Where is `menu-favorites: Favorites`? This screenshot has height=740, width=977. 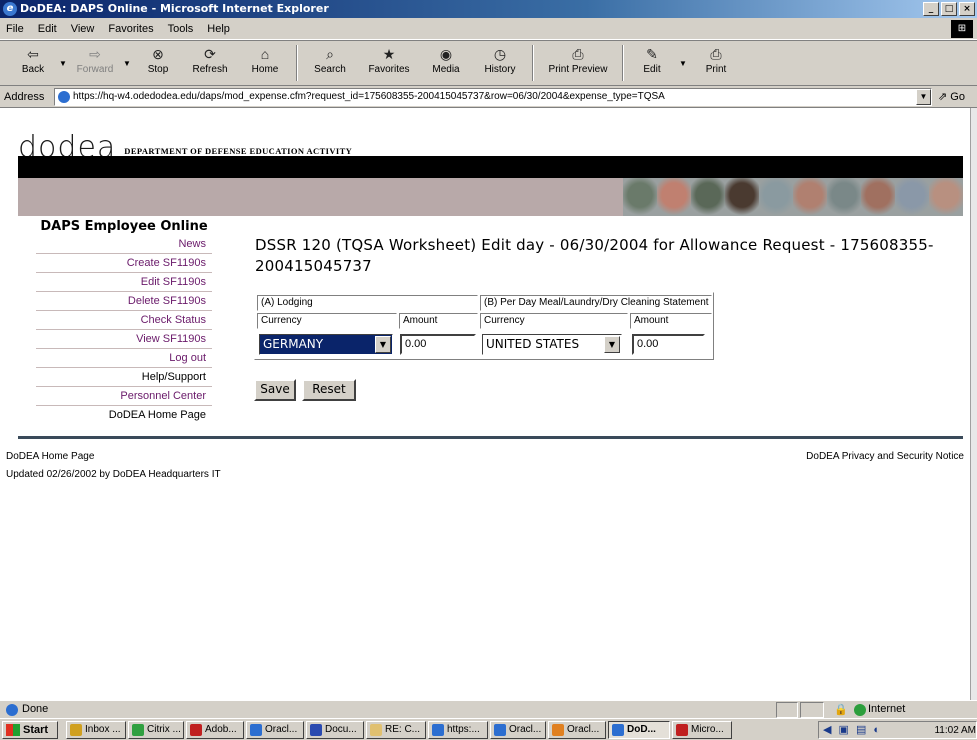 menu-favorites: Favorites is located at coordinates (130, 29).